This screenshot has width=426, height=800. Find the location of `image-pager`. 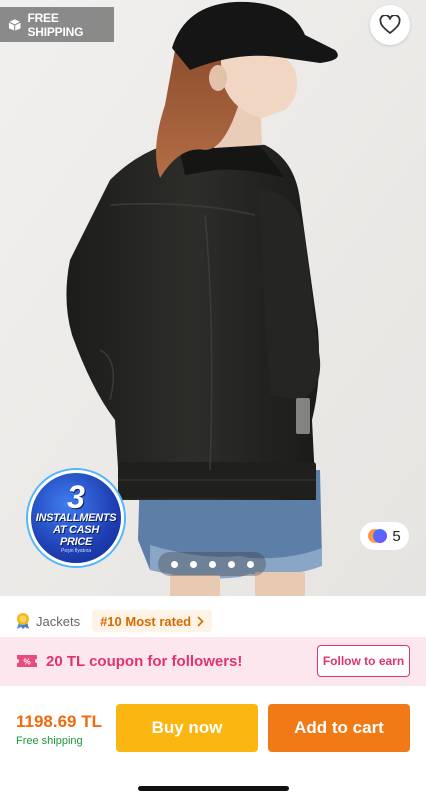

image-pager is located at coordinates (212, 564).